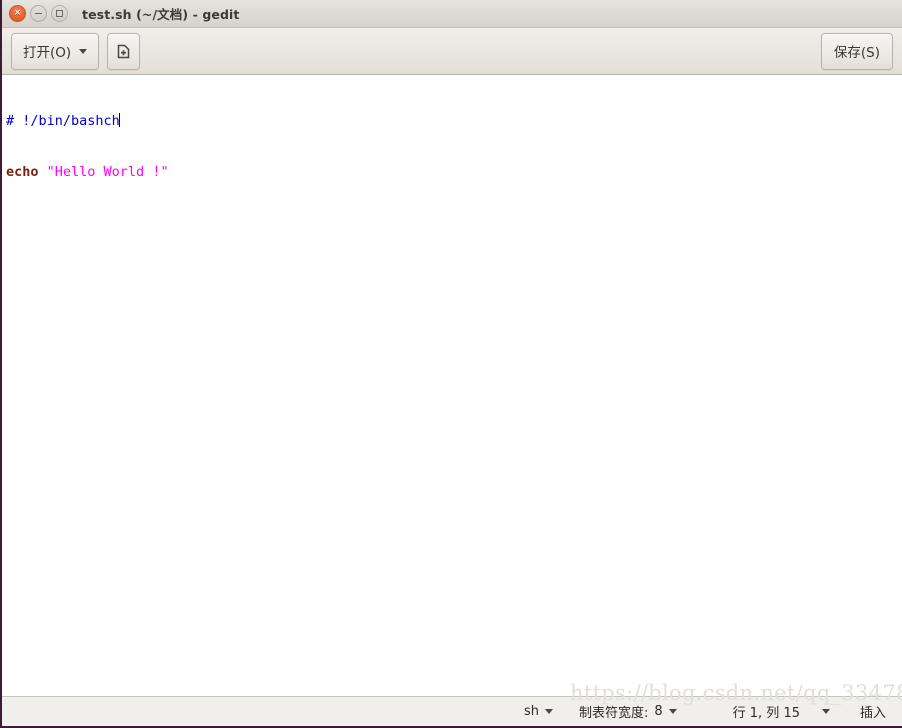  I want to click on cursor-position-label: 行 1, 列 15, so click(766, 713).